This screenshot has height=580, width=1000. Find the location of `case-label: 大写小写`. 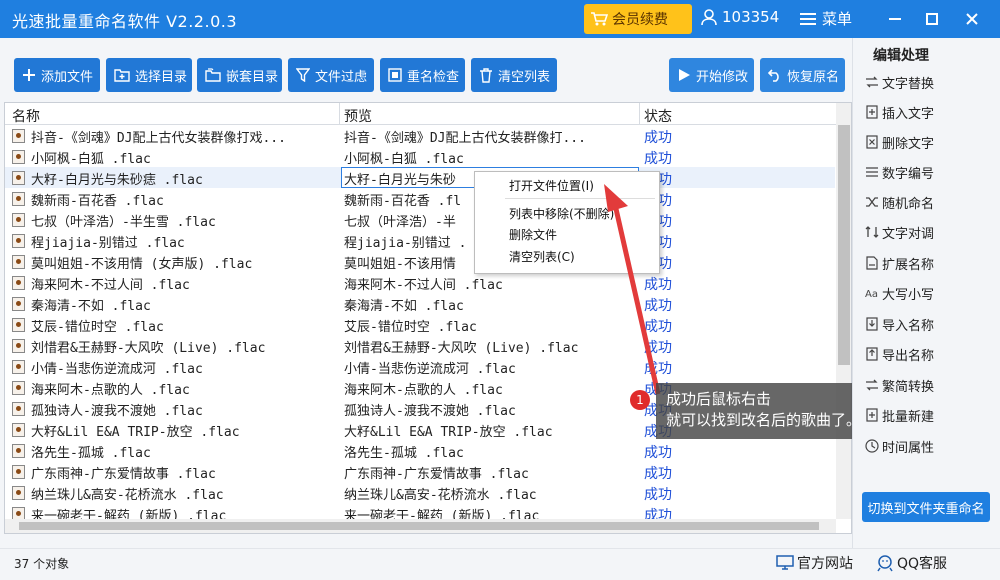

case-label: 大写小写 is located at coordinates (908, 295).